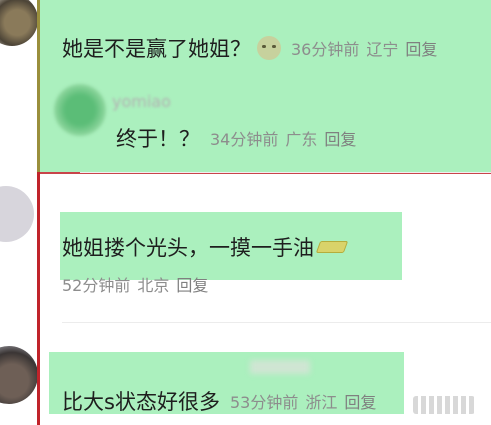 This screenshot has height=425, width=491. What do you see at coordinates (38, 298) in the screenshot?
I see `red-border-left` at bounding box center [38, 298].